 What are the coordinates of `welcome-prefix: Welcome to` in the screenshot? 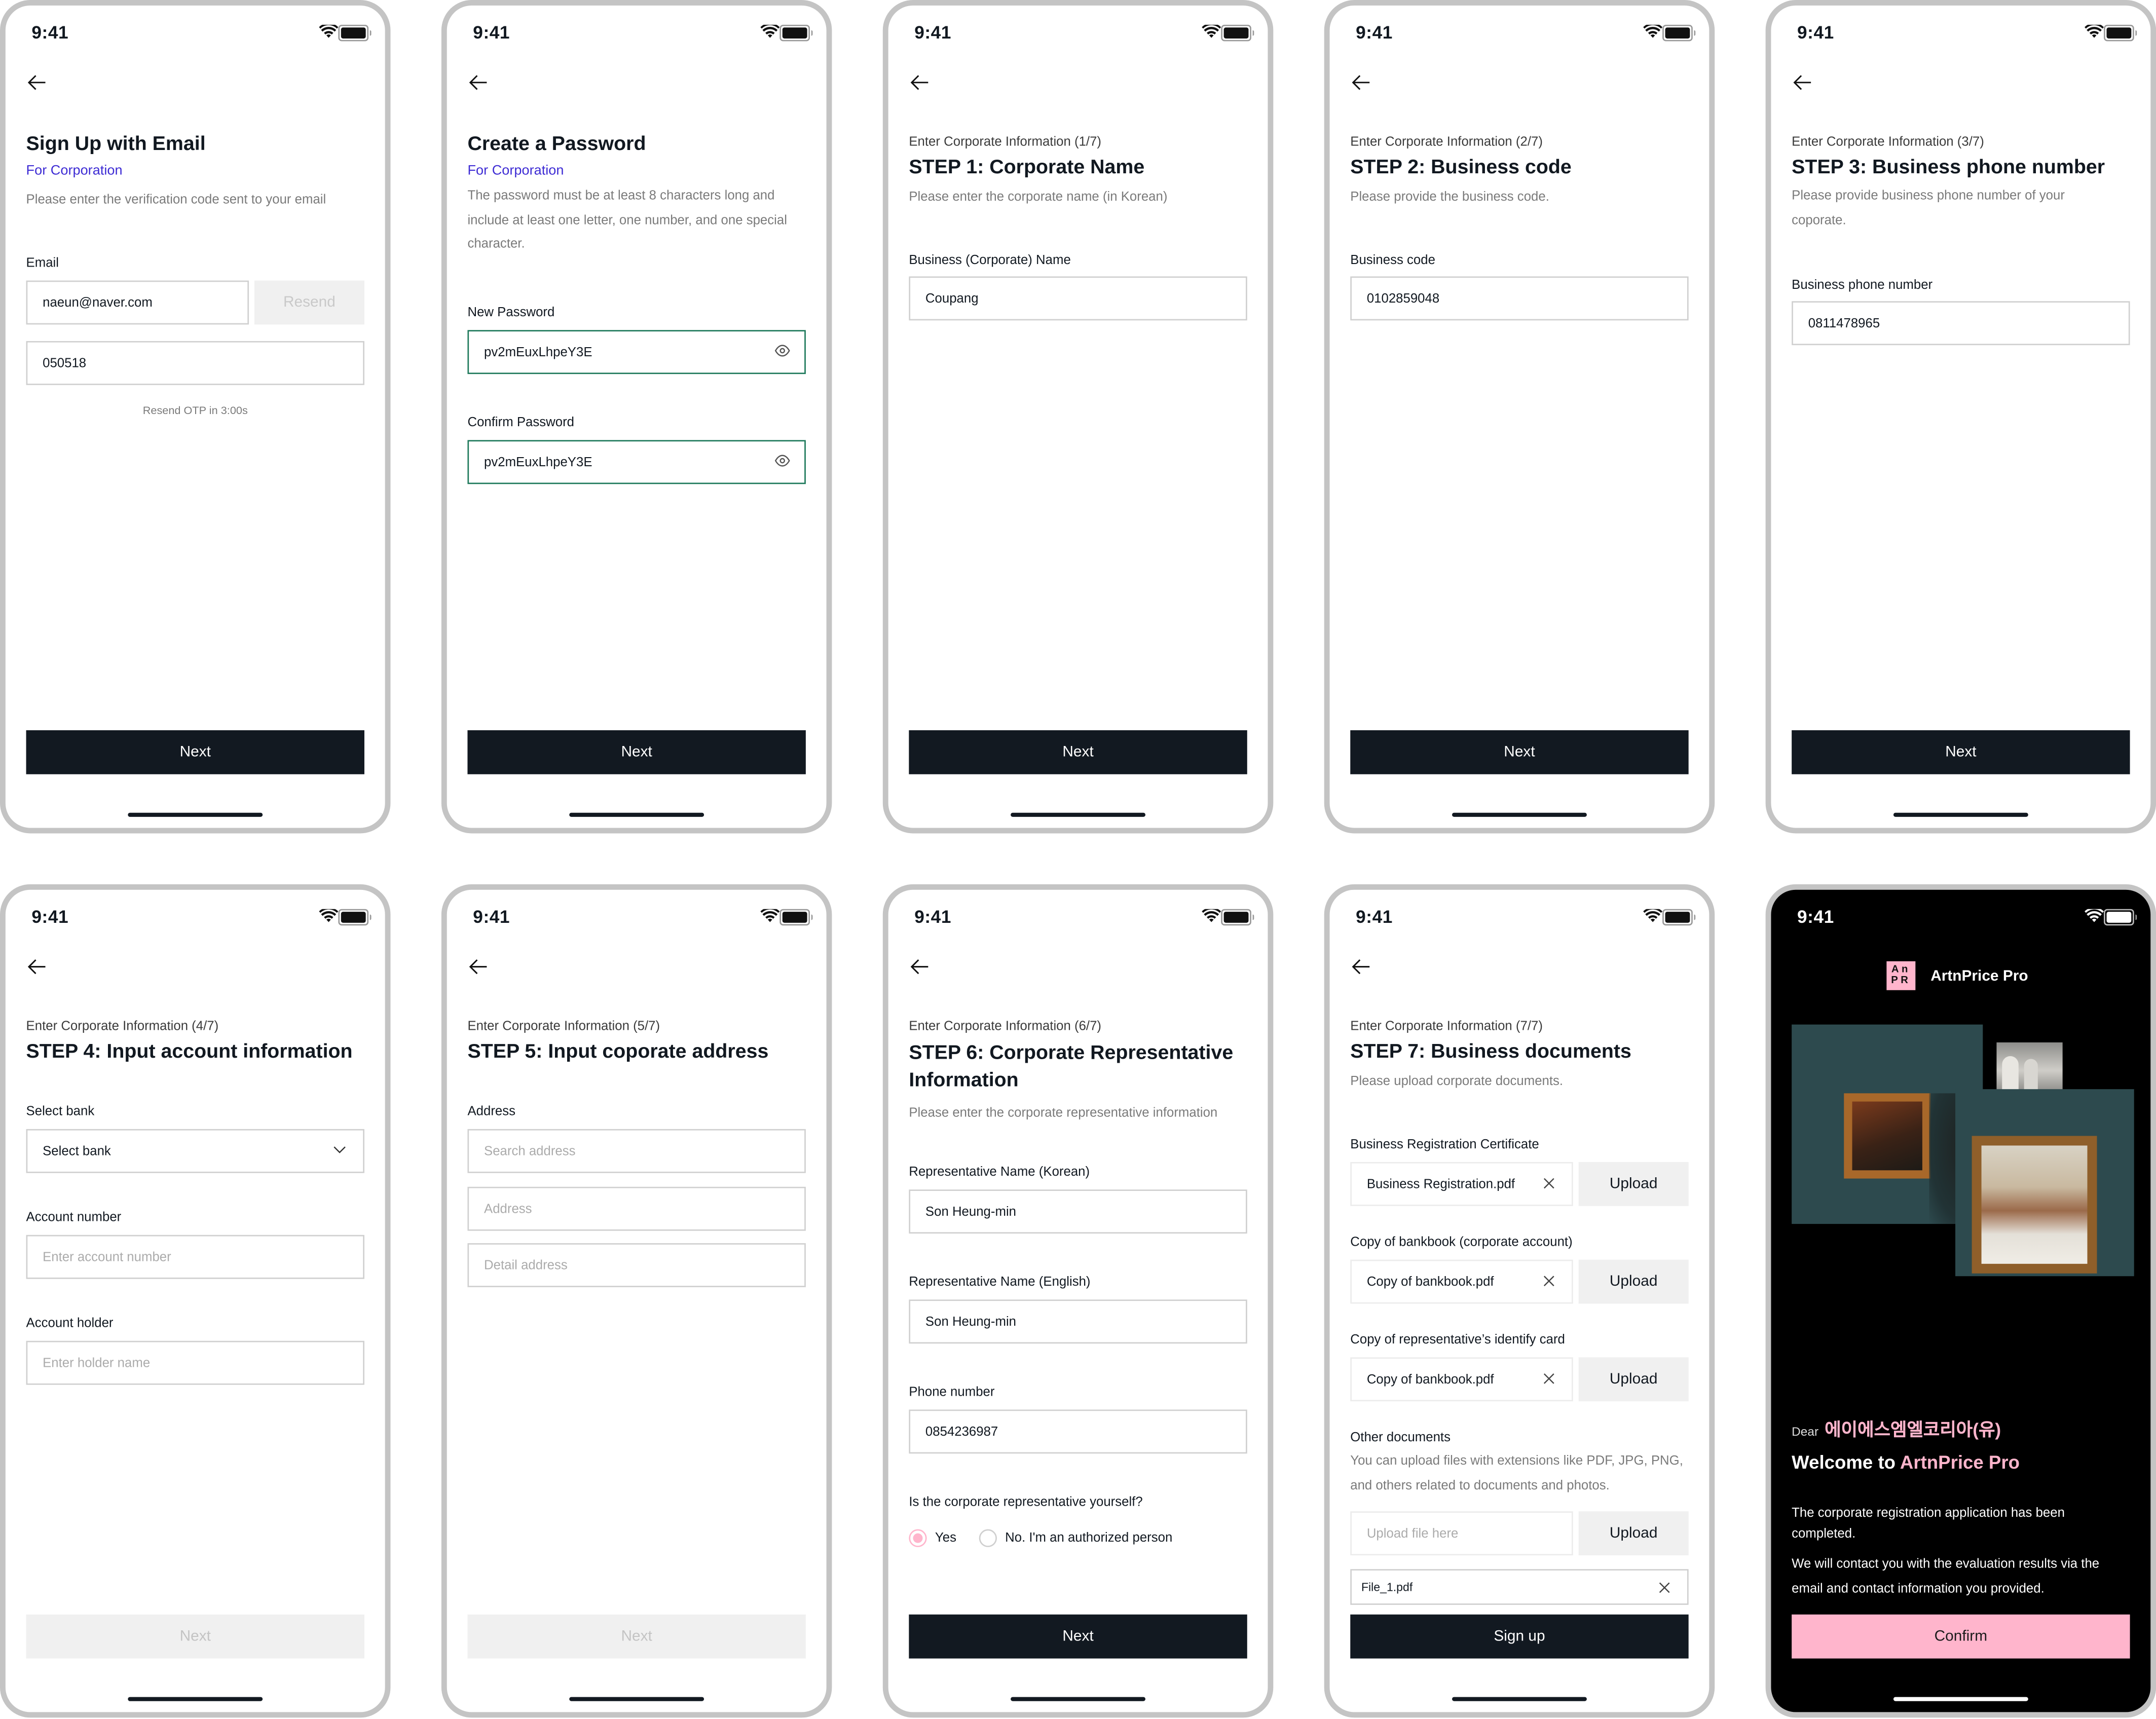 It's located at (1844, 1462).